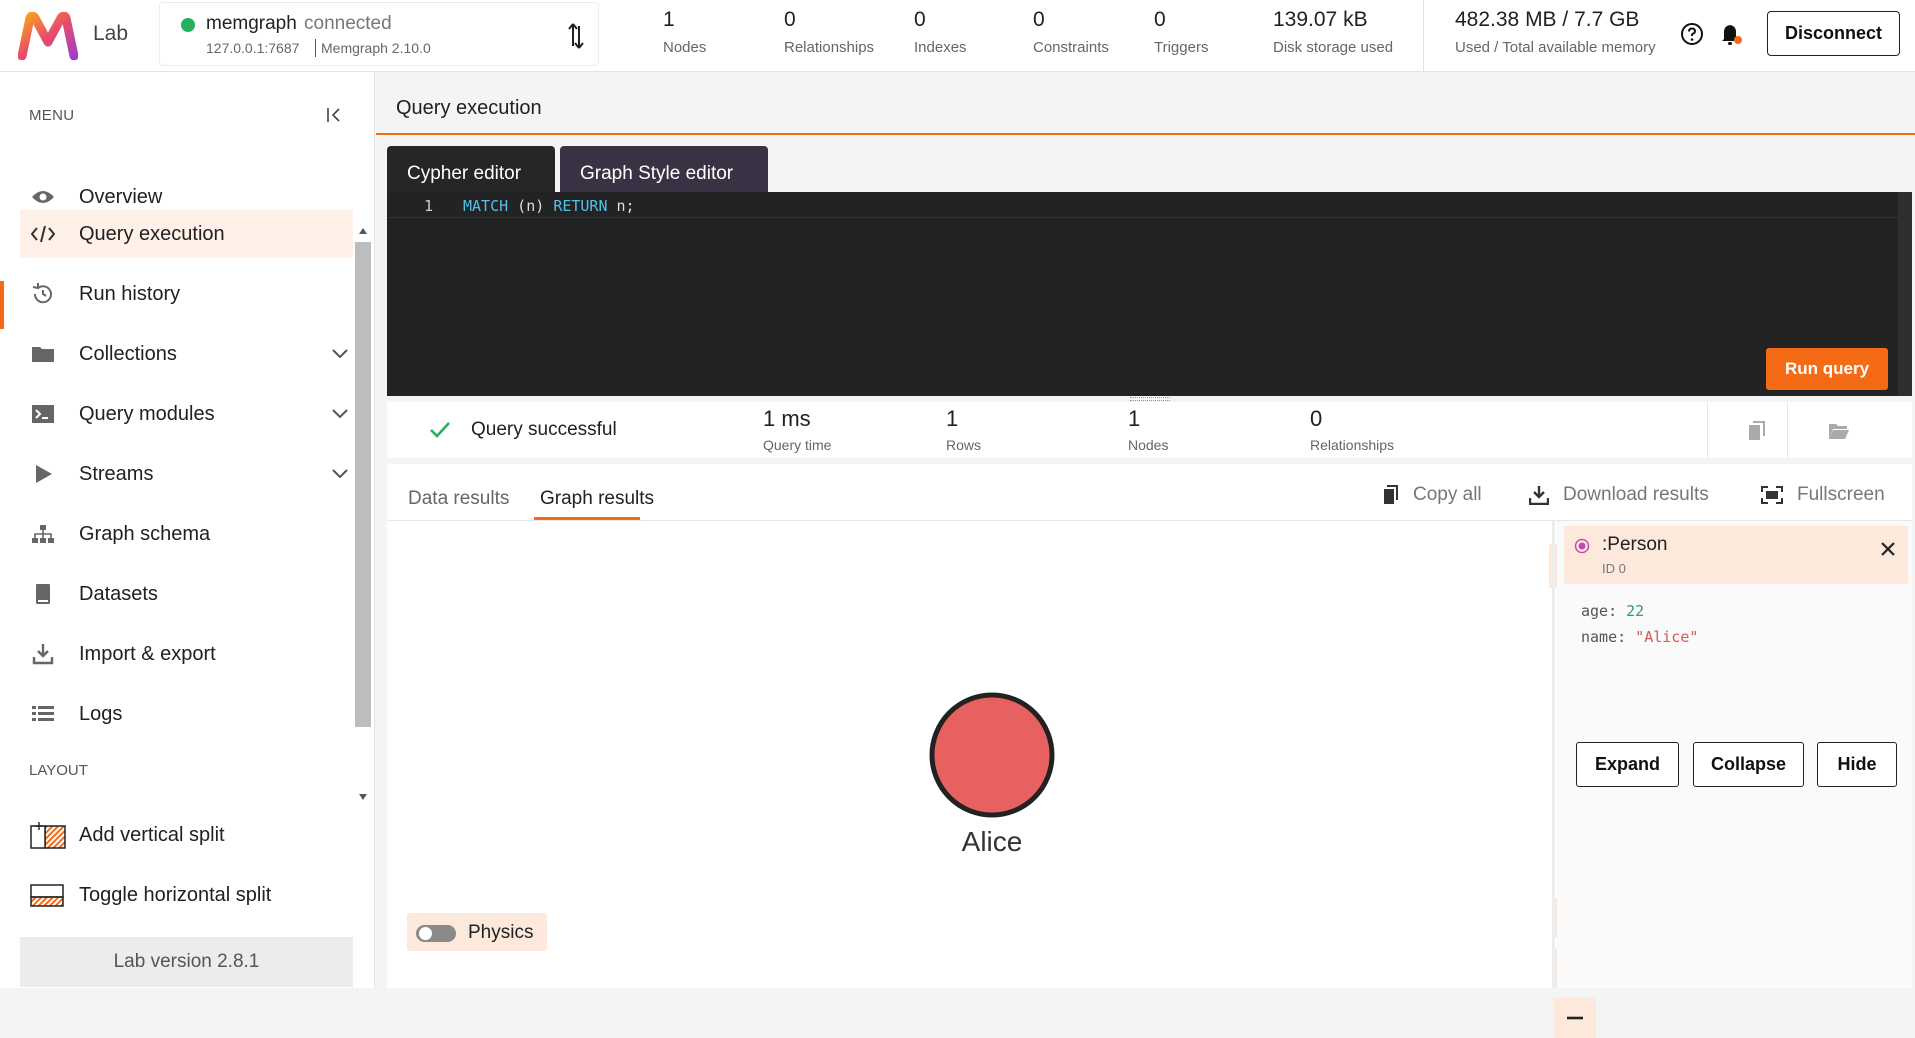 The height and width of the screenshot is (1038, 1915). What do you see at coordinates (1627, 764) in the screenshot?
I see `expand-button: Expand` at bounding box center [1627, 764].